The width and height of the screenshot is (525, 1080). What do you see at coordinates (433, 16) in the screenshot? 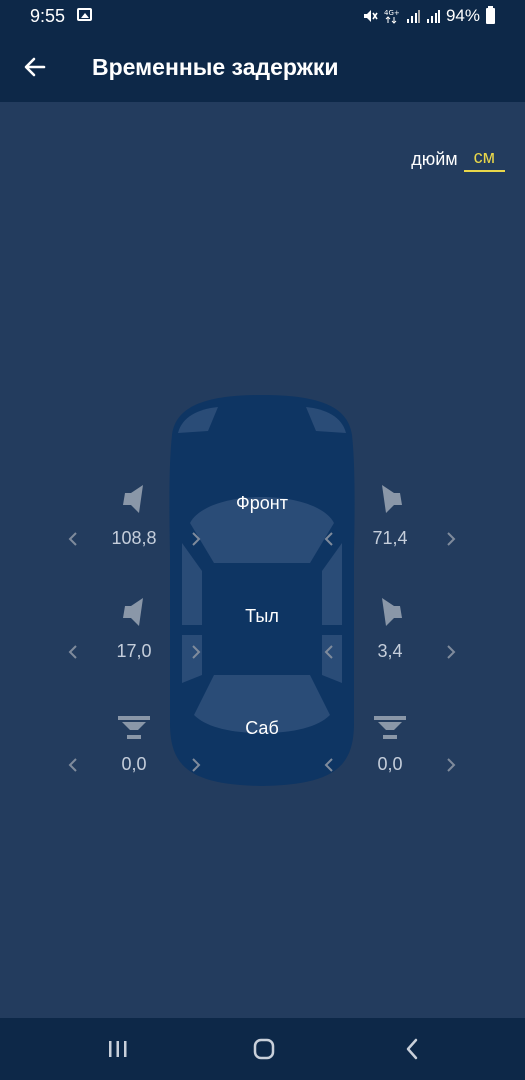
I see `signal-2-icon` at bounding box center [433, 16].